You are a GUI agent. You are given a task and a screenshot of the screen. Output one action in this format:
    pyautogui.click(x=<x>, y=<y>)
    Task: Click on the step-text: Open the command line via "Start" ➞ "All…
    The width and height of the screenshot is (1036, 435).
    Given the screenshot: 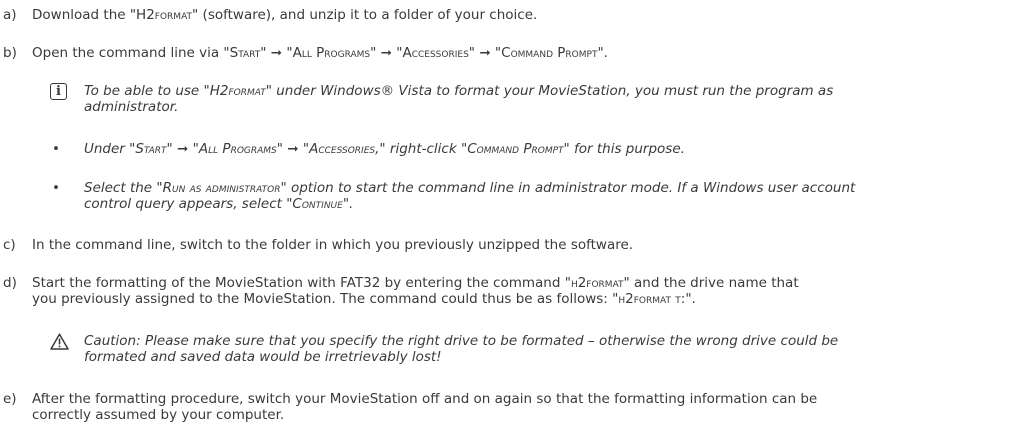 What is the action you would take?
    pyautogui.click(x=320, y=53)
    